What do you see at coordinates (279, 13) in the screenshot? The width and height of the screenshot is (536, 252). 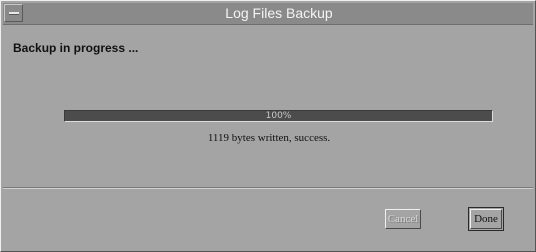 I see `window-title: Log Files Backup` at bounding box center [279, 13].